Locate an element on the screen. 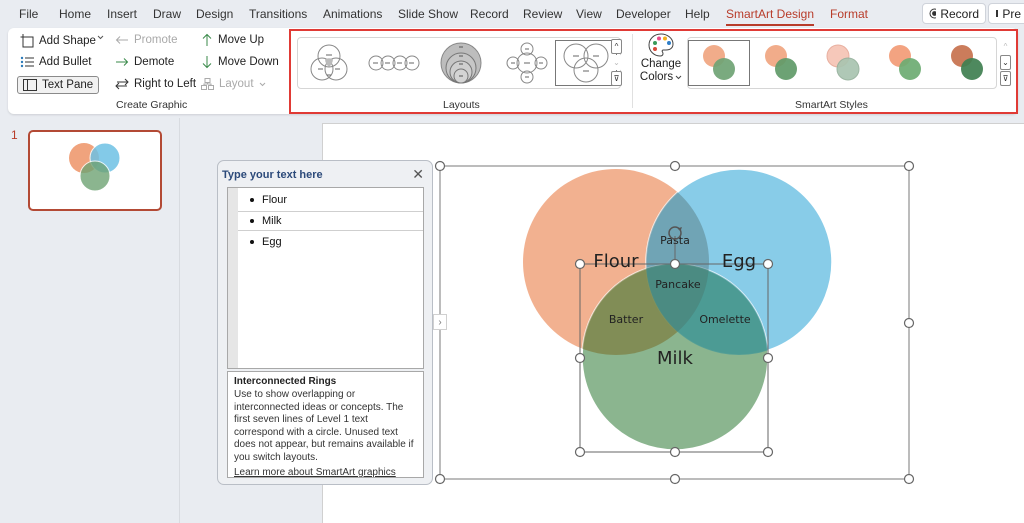 The width and height of the screenshot is (1024, 523). text-pane-toggle-button: › is located at coordinates (440, 322).